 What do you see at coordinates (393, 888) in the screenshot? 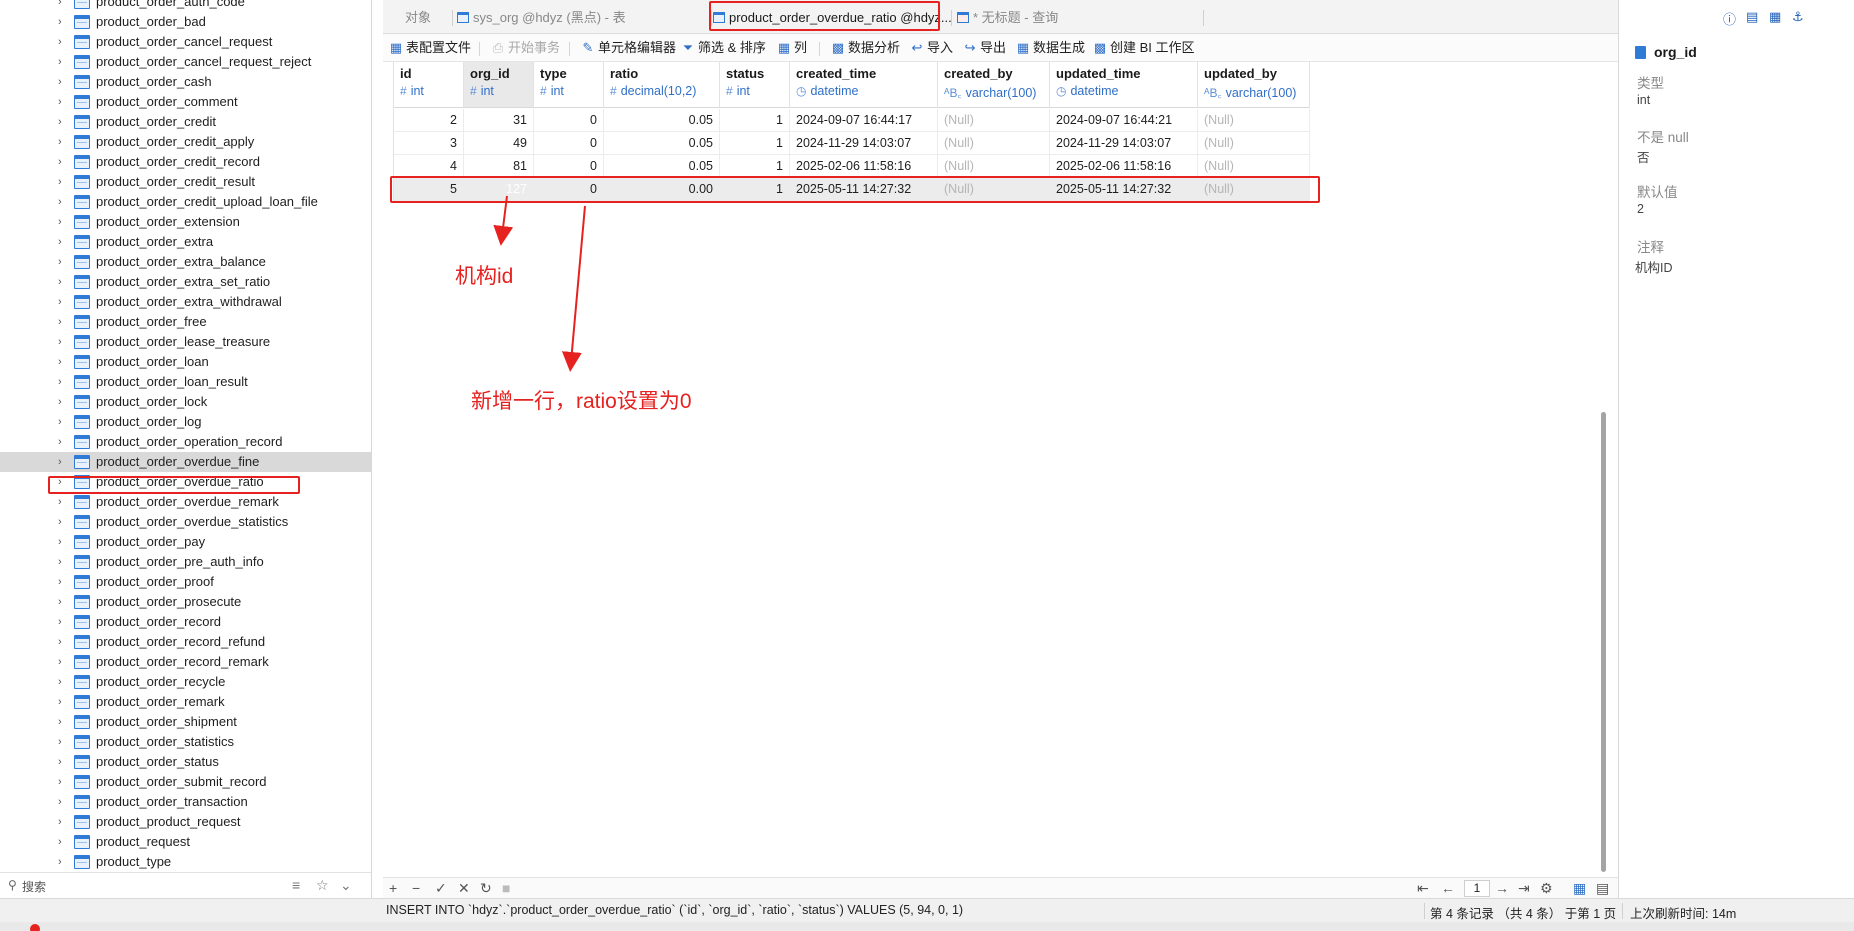
I see `add-row-icon: +` at bounding box center [393, 888].